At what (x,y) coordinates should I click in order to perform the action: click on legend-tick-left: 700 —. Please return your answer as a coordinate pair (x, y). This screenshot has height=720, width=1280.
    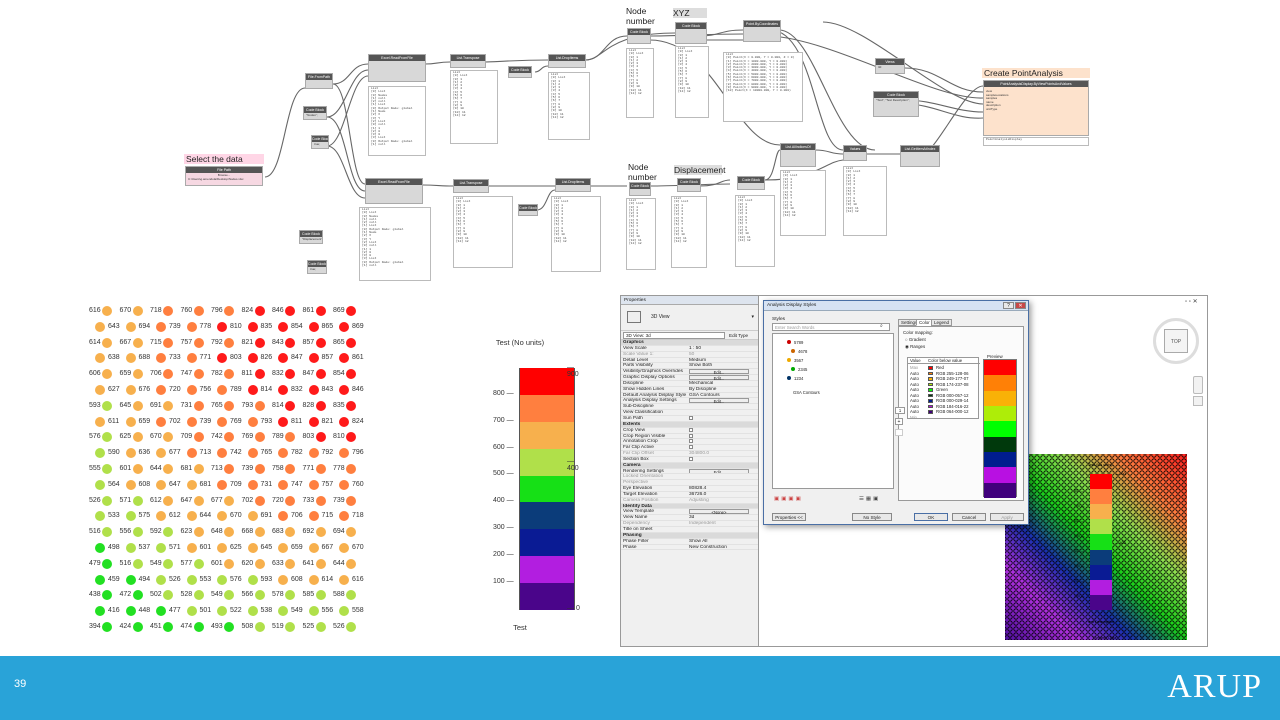
    Looking at the image, I should click on (503, 420).